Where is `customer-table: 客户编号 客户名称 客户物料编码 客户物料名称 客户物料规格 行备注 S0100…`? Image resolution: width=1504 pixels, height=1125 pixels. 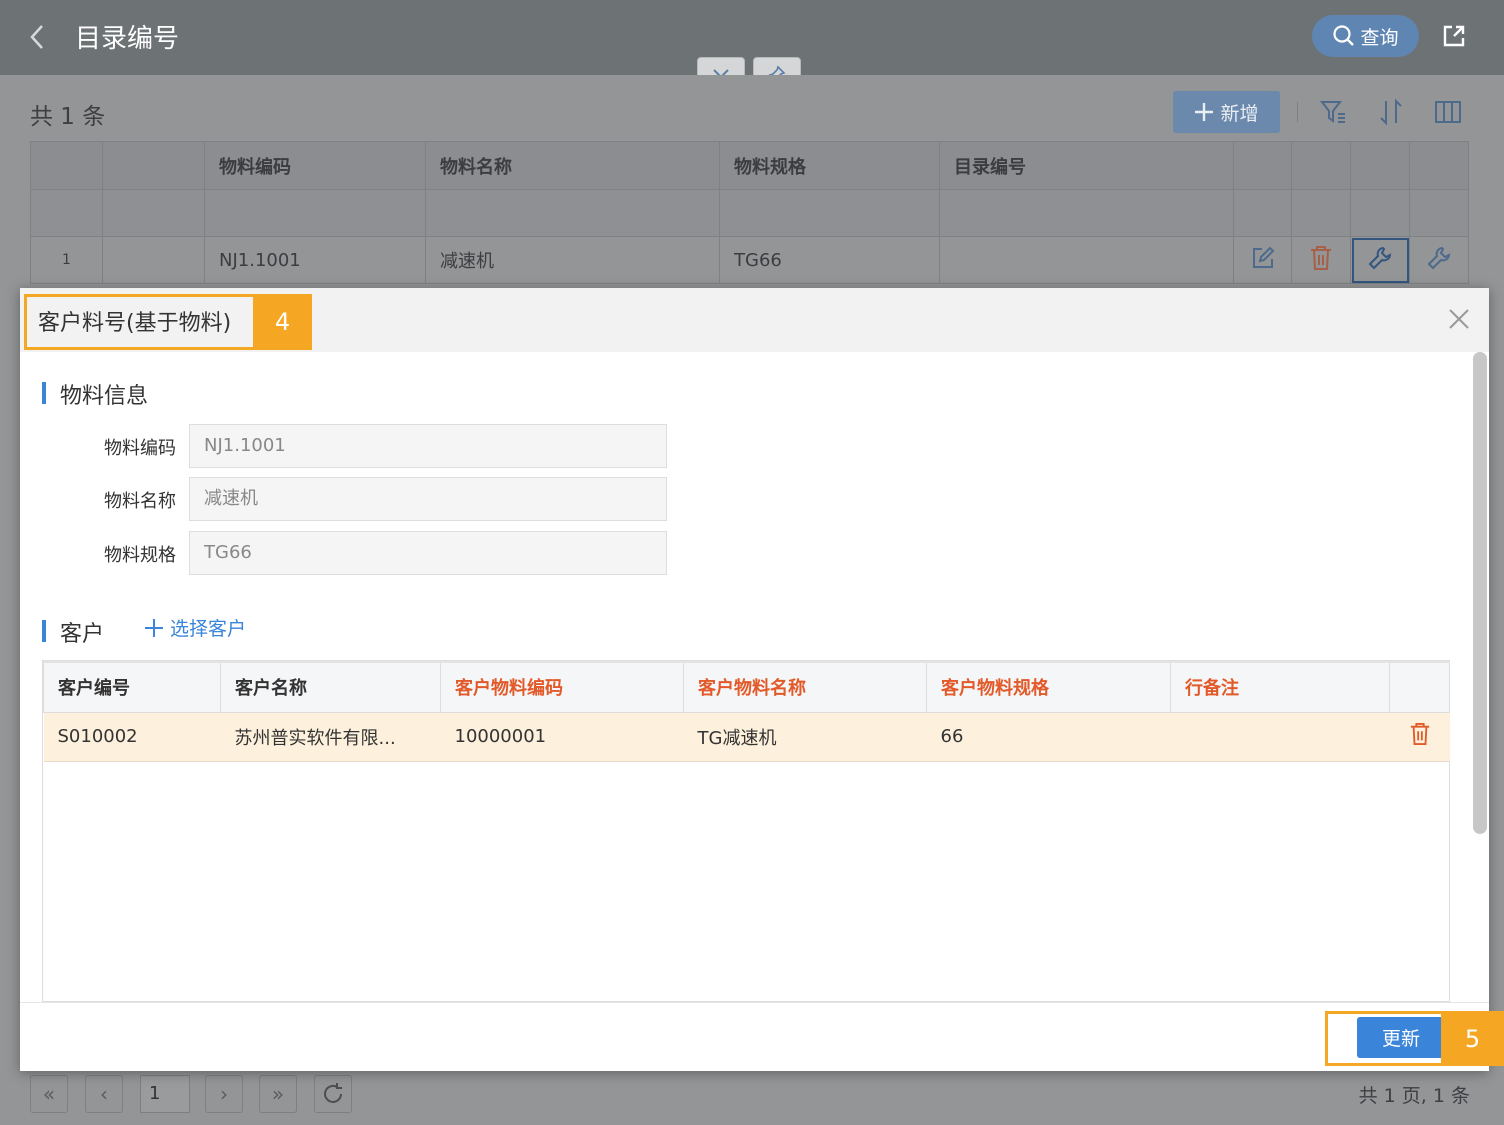
customer-table: 客户编号 客户名称 客户物料编码 客户物料名称 客户物料规格 行备注 S0100… is located at coordinates (746, 711).